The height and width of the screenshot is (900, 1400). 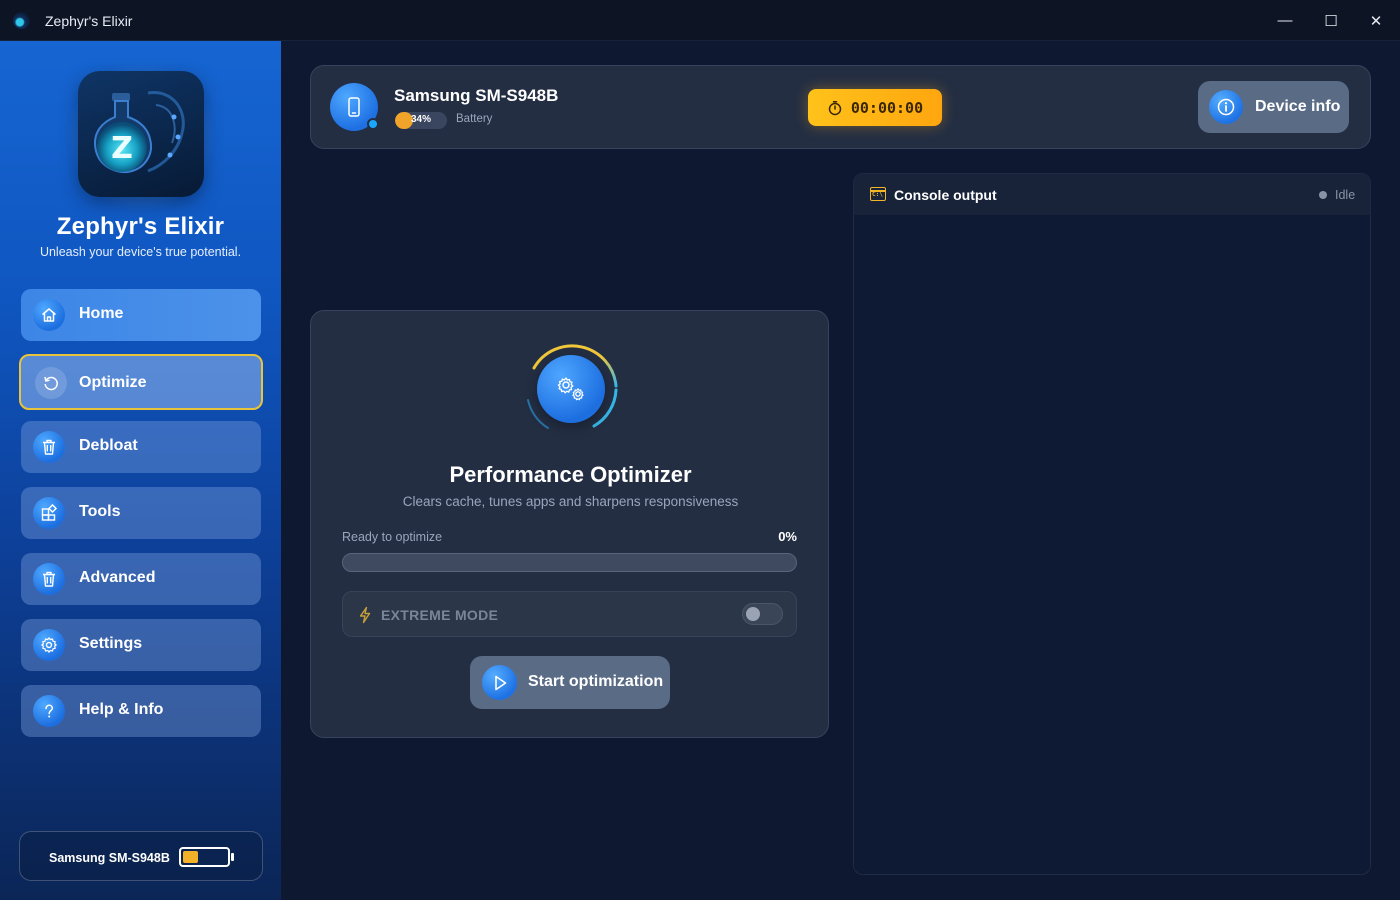 What do you see at coordinates (206, 857) in the screenshot?
I see `battery-icon` at bounding box center [206, 857].